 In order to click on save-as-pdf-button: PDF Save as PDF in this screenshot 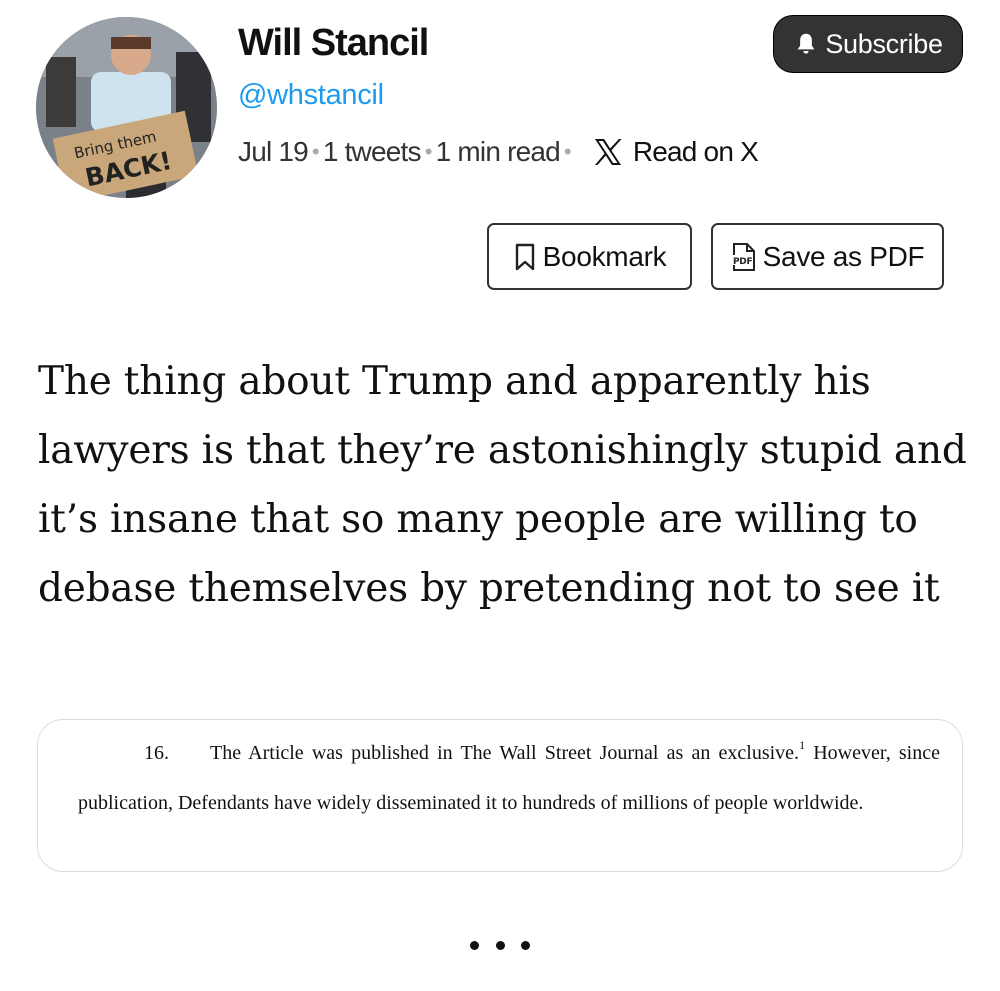, I will do `click(827, 256)`.